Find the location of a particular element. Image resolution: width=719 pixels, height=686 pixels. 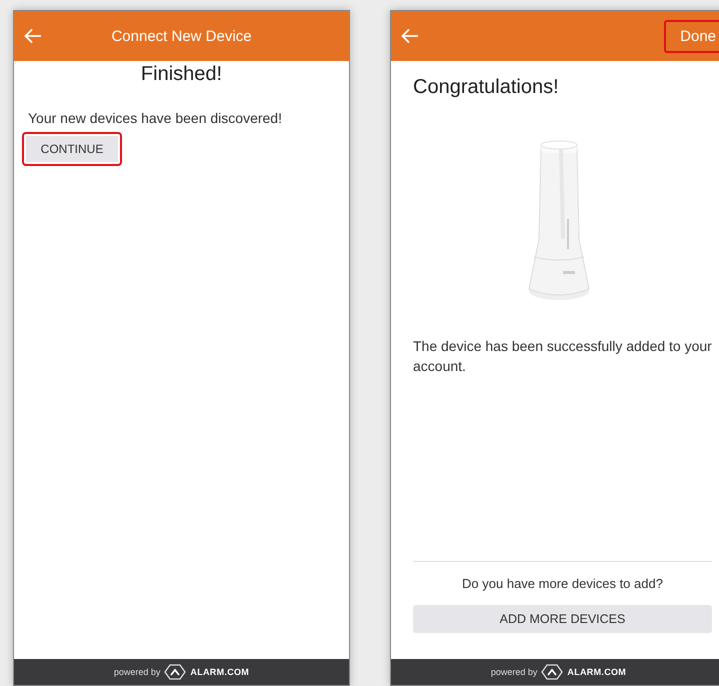

continue-button: CONTINUE is located at coordinates (72, 149).